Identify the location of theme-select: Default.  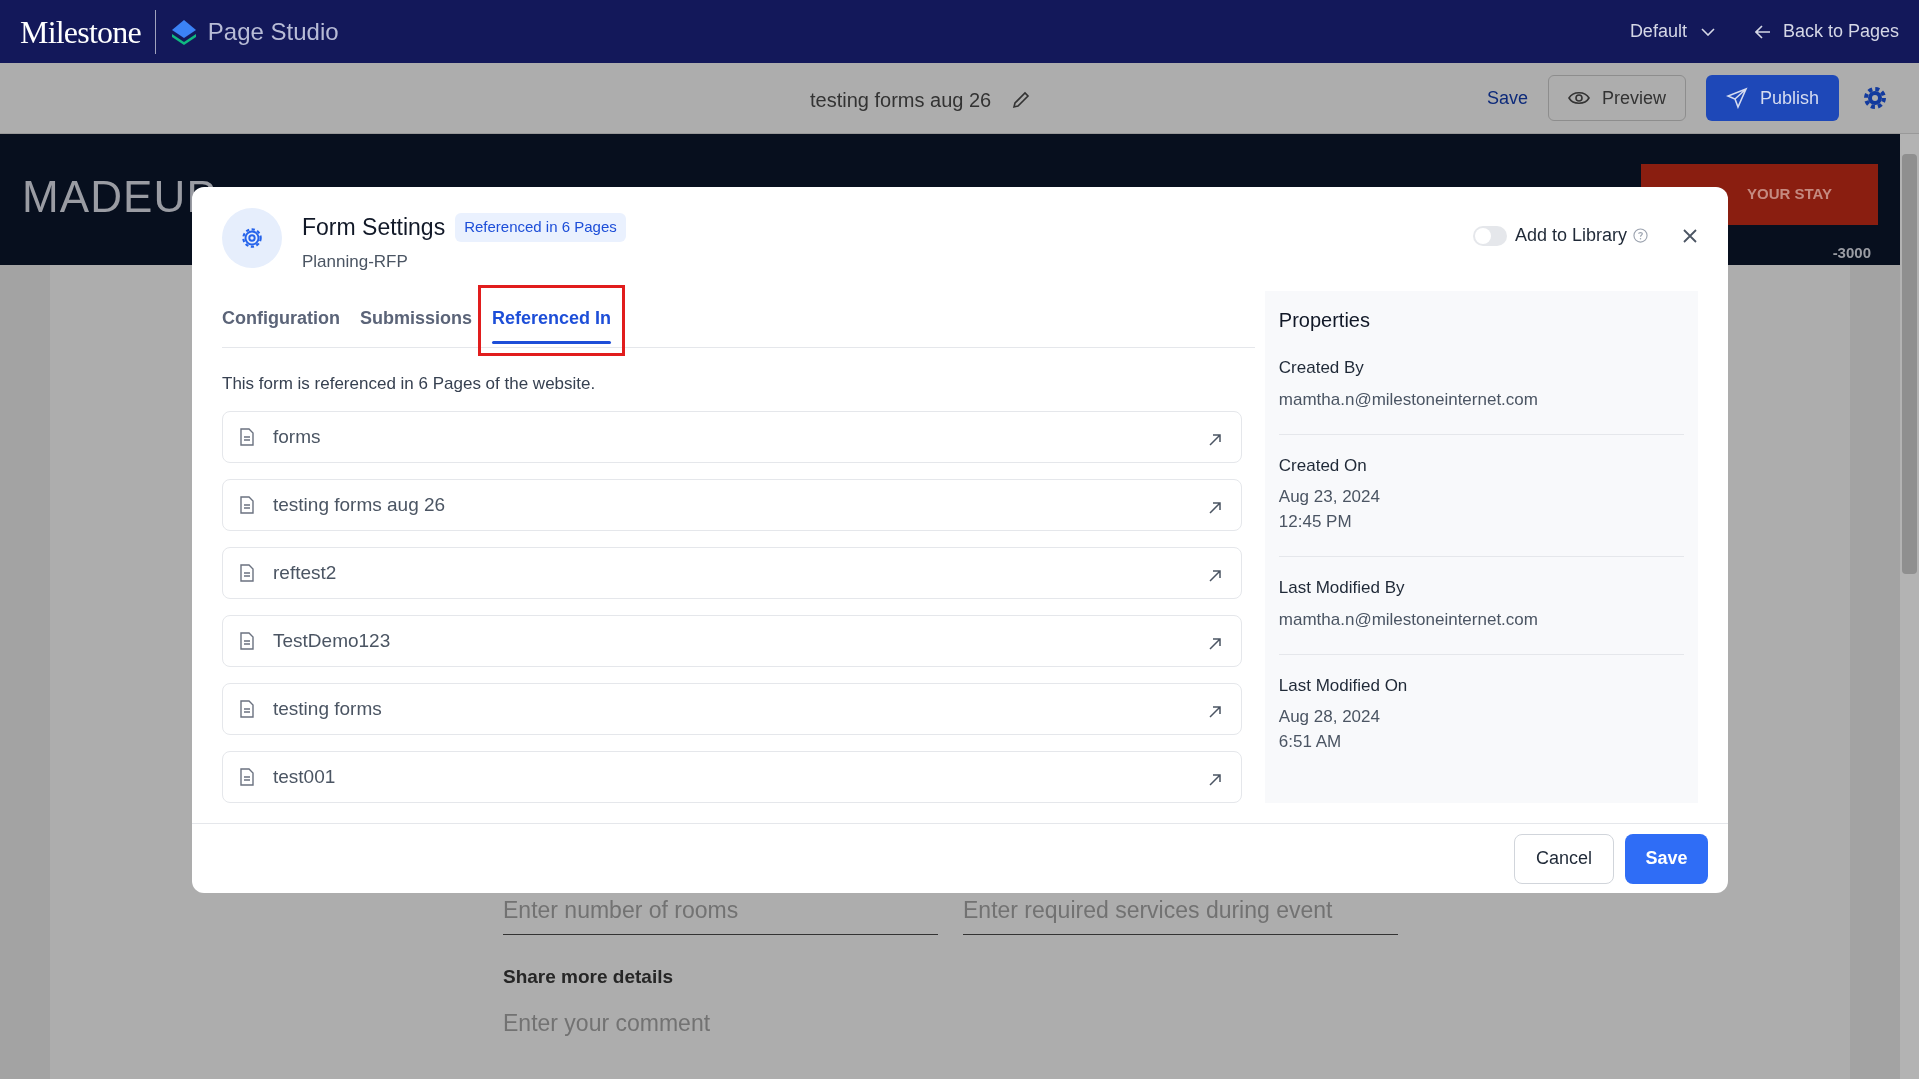
(1672, 31).